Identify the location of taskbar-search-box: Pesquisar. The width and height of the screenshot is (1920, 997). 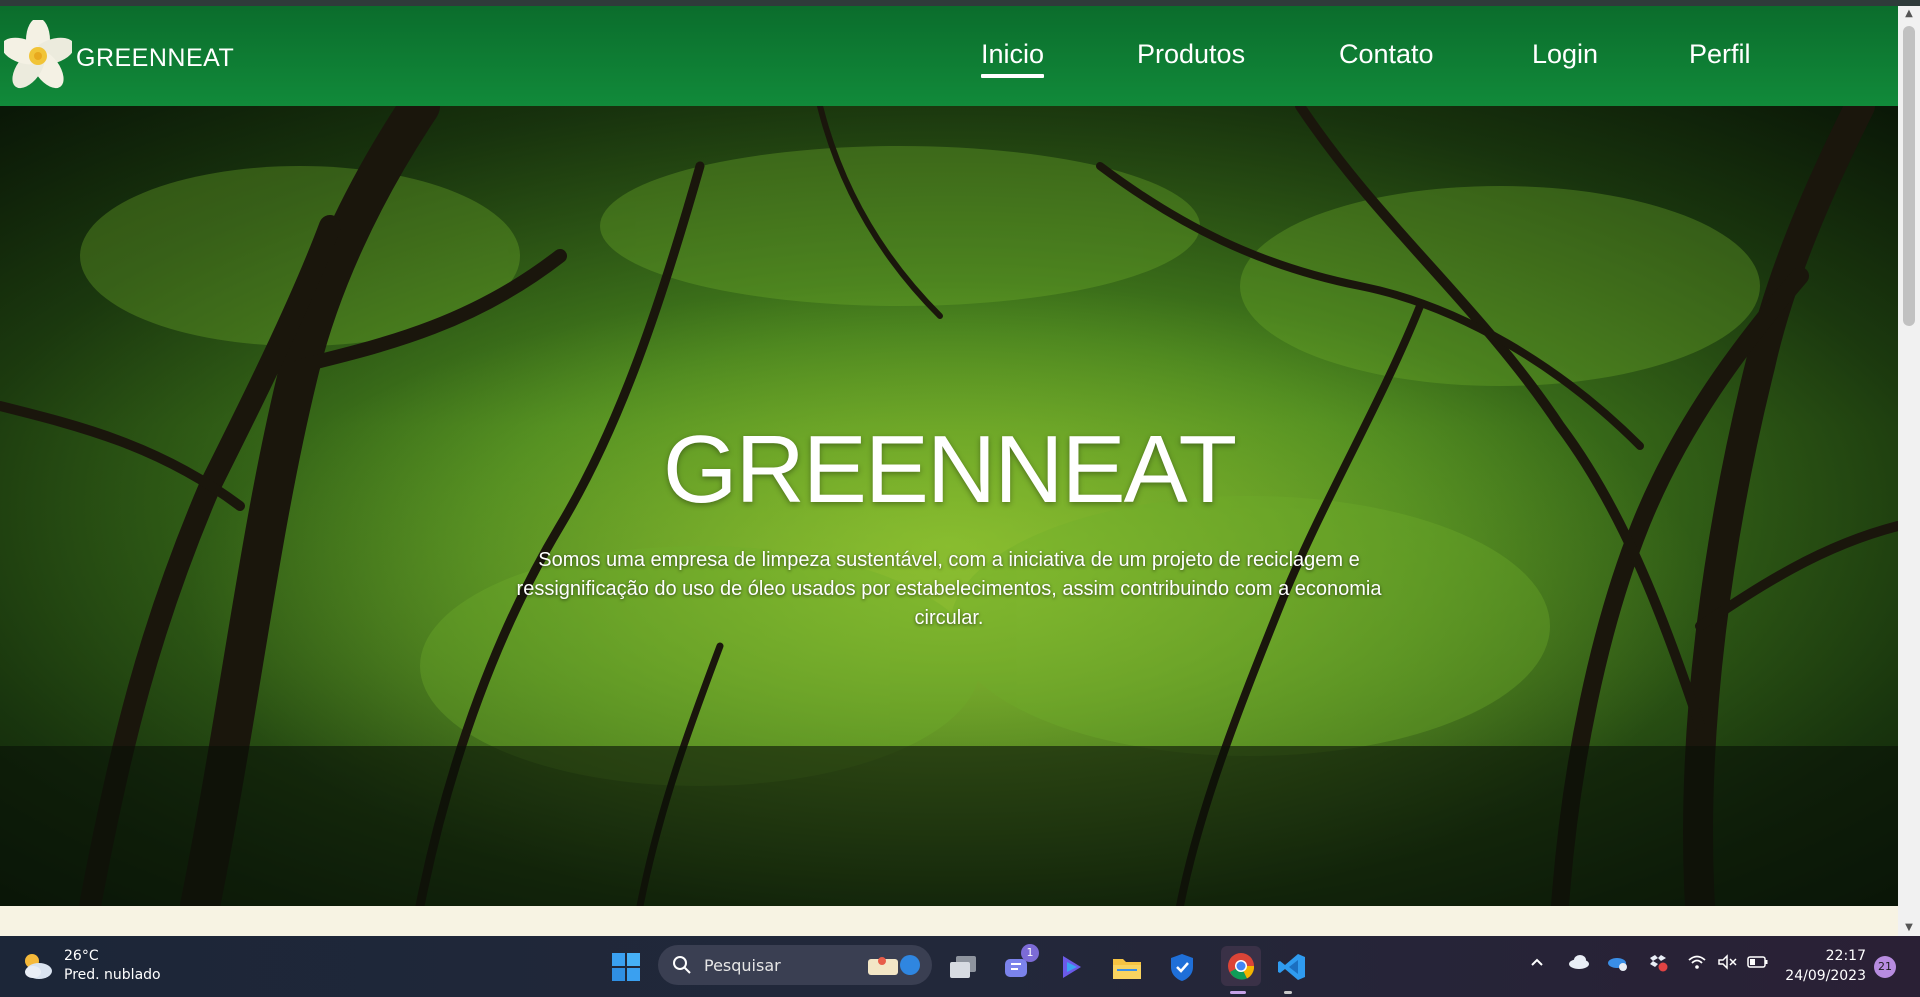
(795, 965).